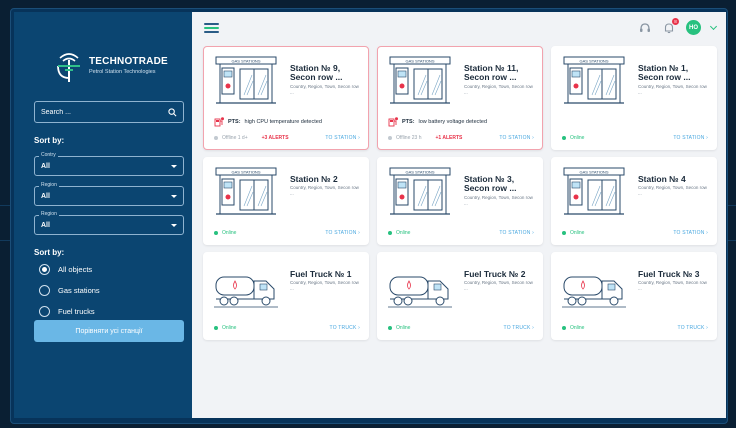 The image size is (736, 428). I want to click on select-legend: Contry, so click(48, 155).